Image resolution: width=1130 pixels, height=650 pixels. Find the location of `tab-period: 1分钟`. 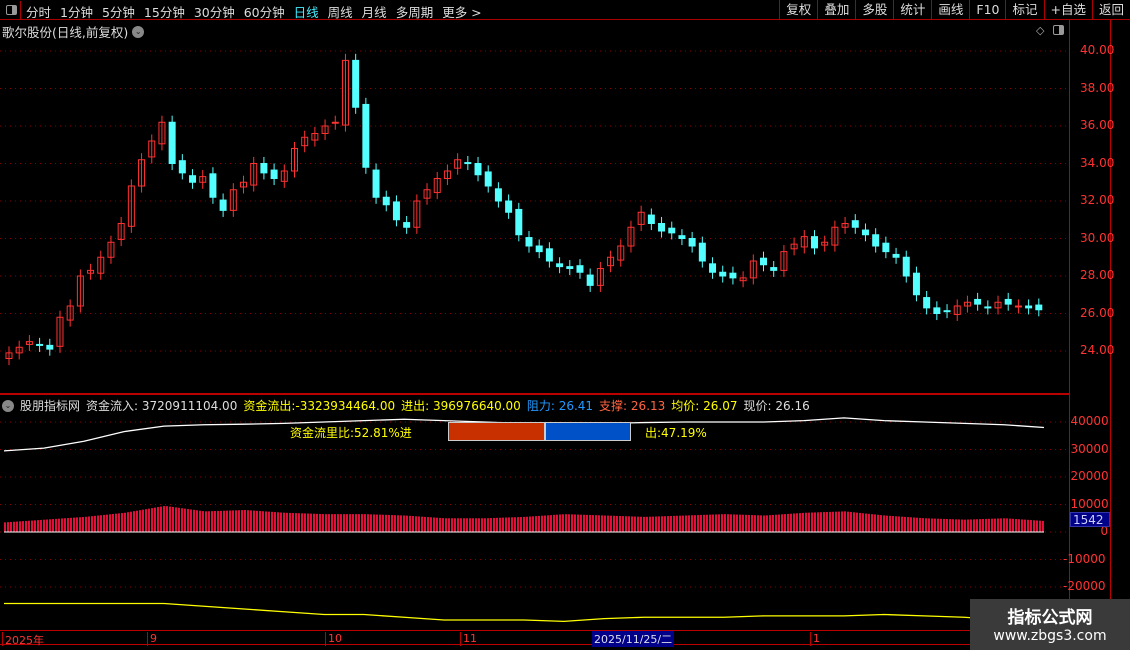

tab-period: 1分钟 is located at coordinates (76, 11).